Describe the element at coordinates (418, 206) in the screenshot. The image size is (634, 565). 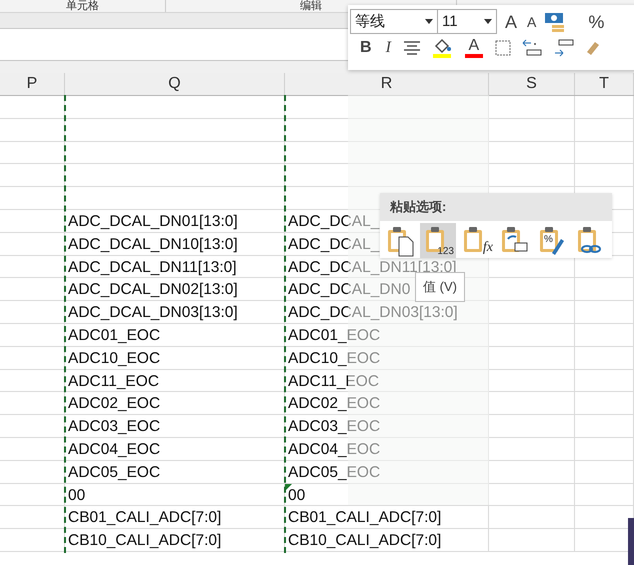
I see `panel-title: 粘贴选项:` at that location.